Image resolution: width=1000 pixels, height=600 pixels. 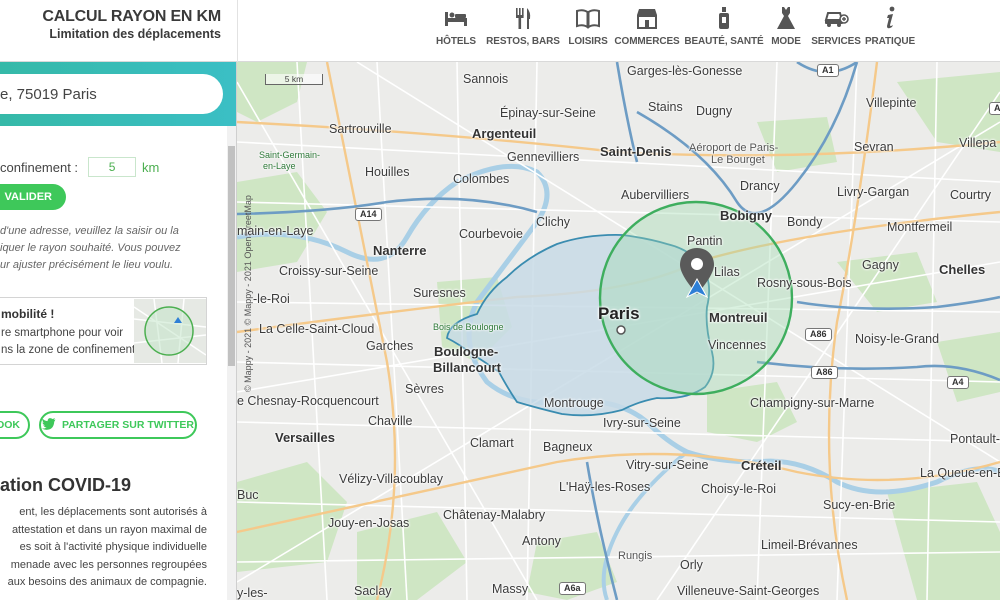 What do you see at coordinates (880, 265) in the screenshot?
I see `map-label: Gagny` at bounding box center [880, 265].